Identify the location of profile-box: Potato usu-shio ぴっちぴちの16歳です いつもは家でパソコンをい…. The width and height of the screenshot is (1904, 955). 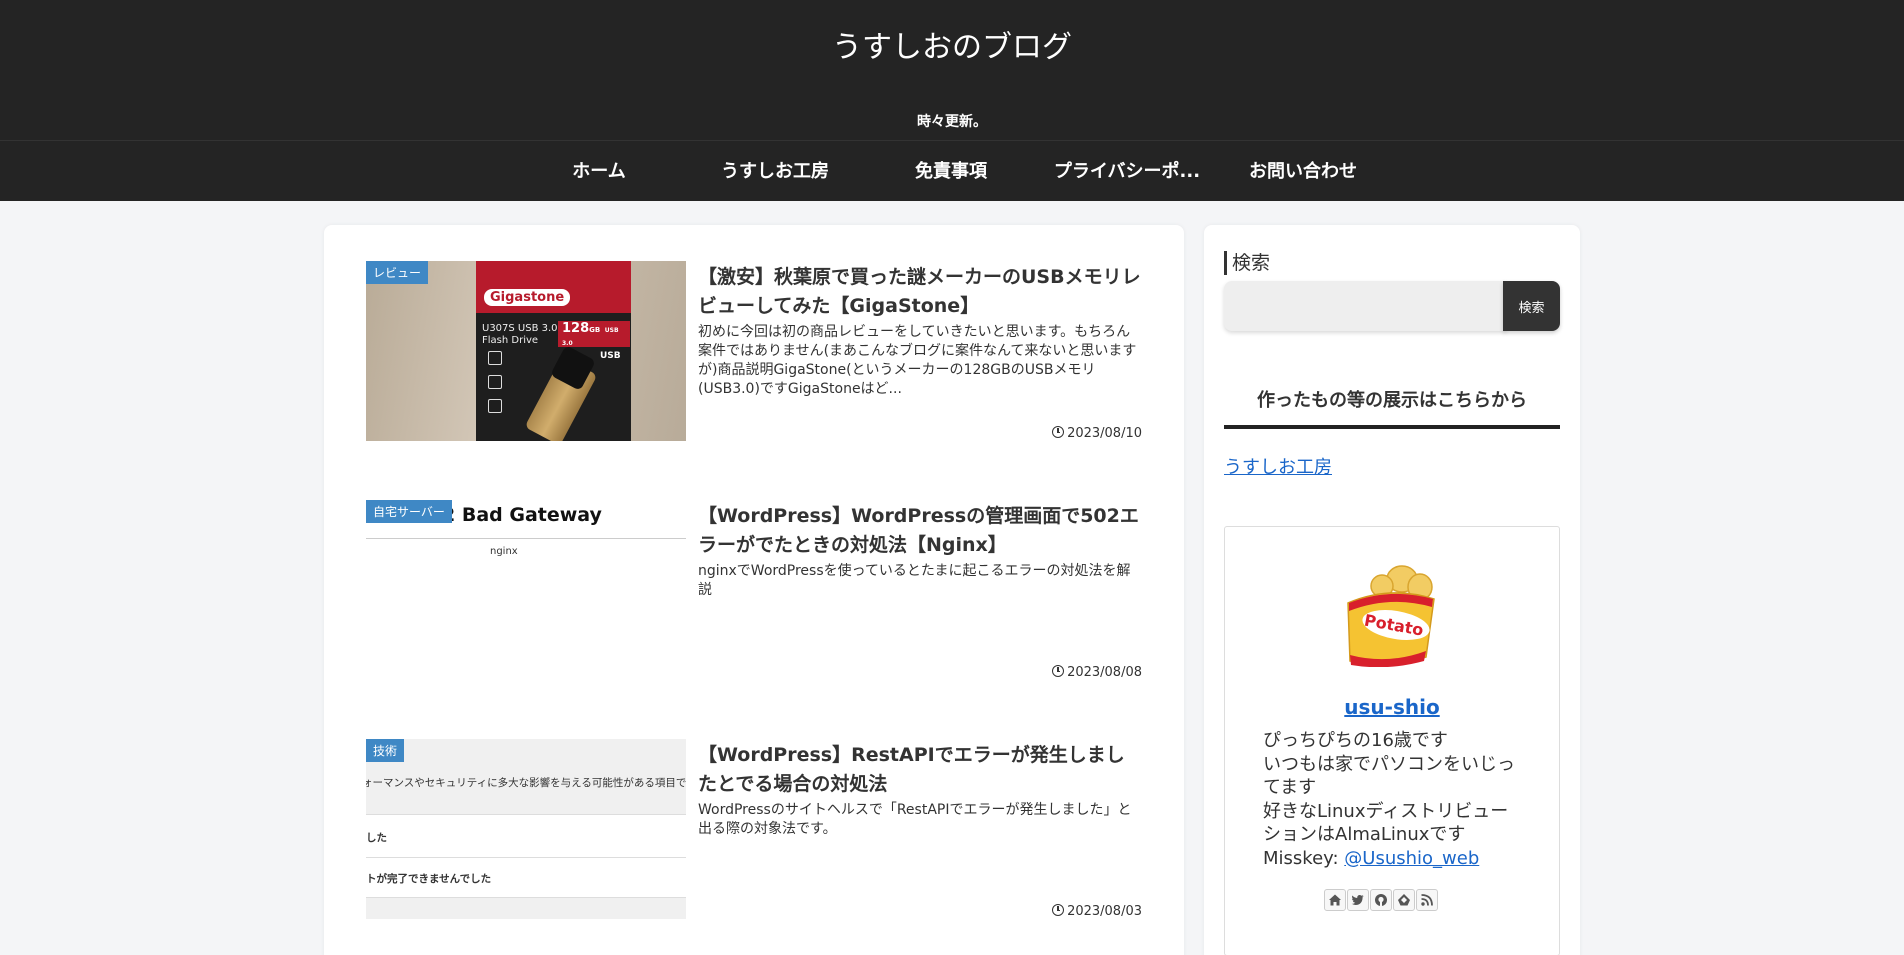
(1392, 740).